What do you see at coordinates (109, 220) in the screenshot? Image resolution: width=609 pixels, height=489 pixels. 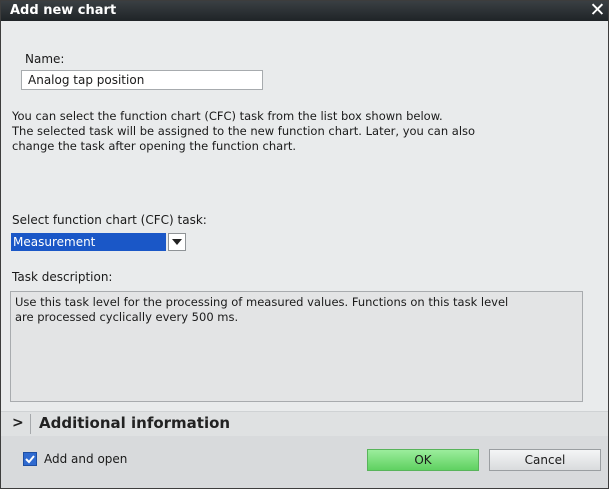 I see `task-select-label: Select function chart (CFC) task:` at bounding box center [109, 220].